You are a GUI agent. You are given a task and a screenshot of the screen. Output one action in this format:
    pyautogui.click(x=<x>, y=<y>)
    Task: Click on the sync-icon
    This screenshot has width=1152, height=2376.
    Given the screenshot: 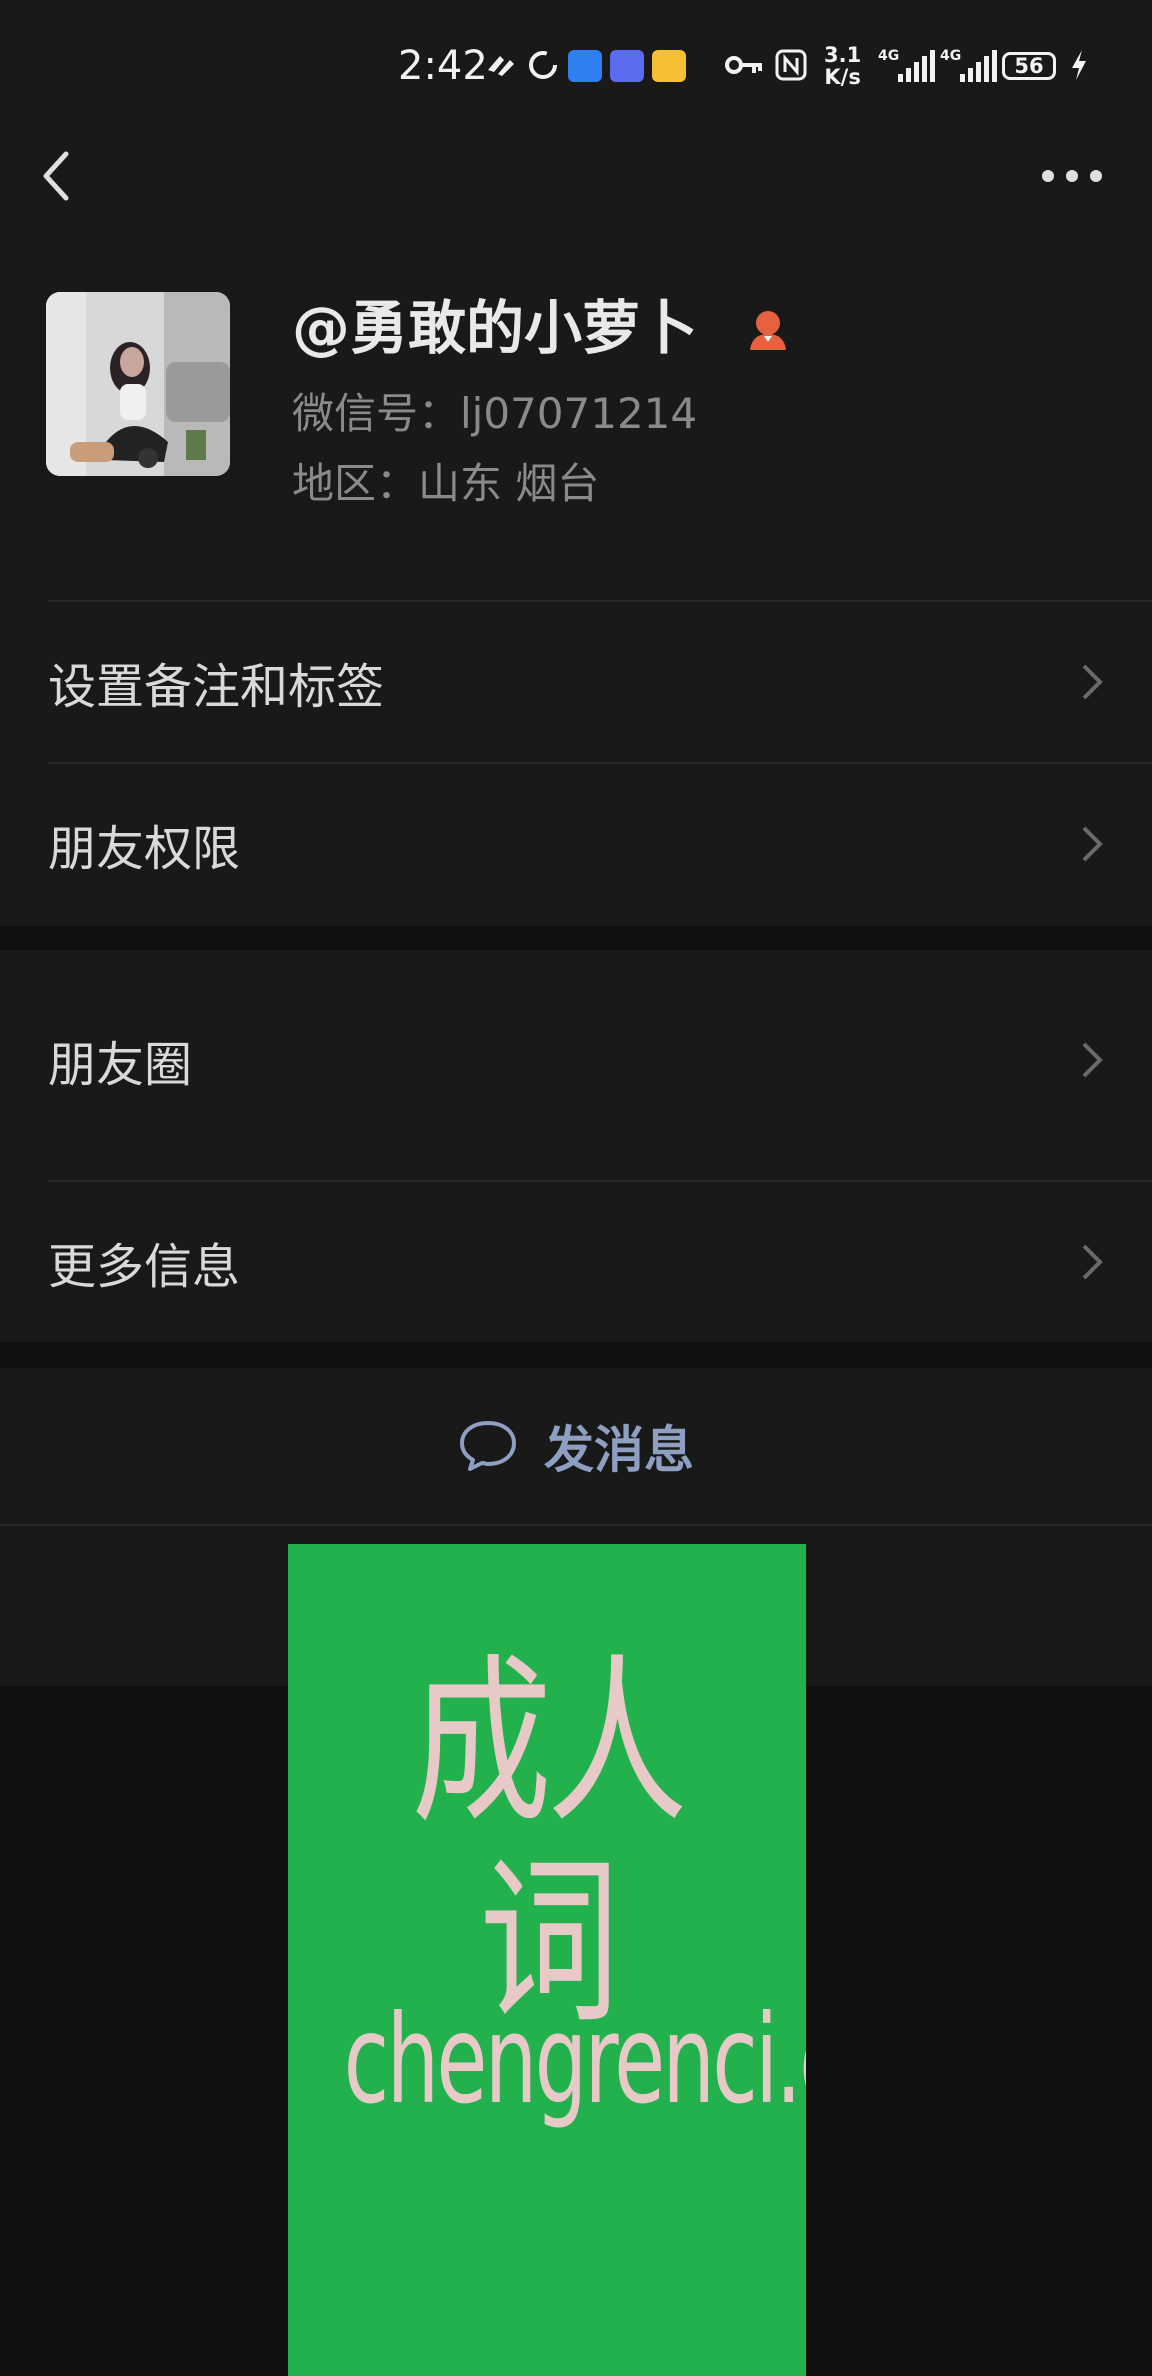 What is the action you would take?
    pyautogui.click(x=543, y=65)
    